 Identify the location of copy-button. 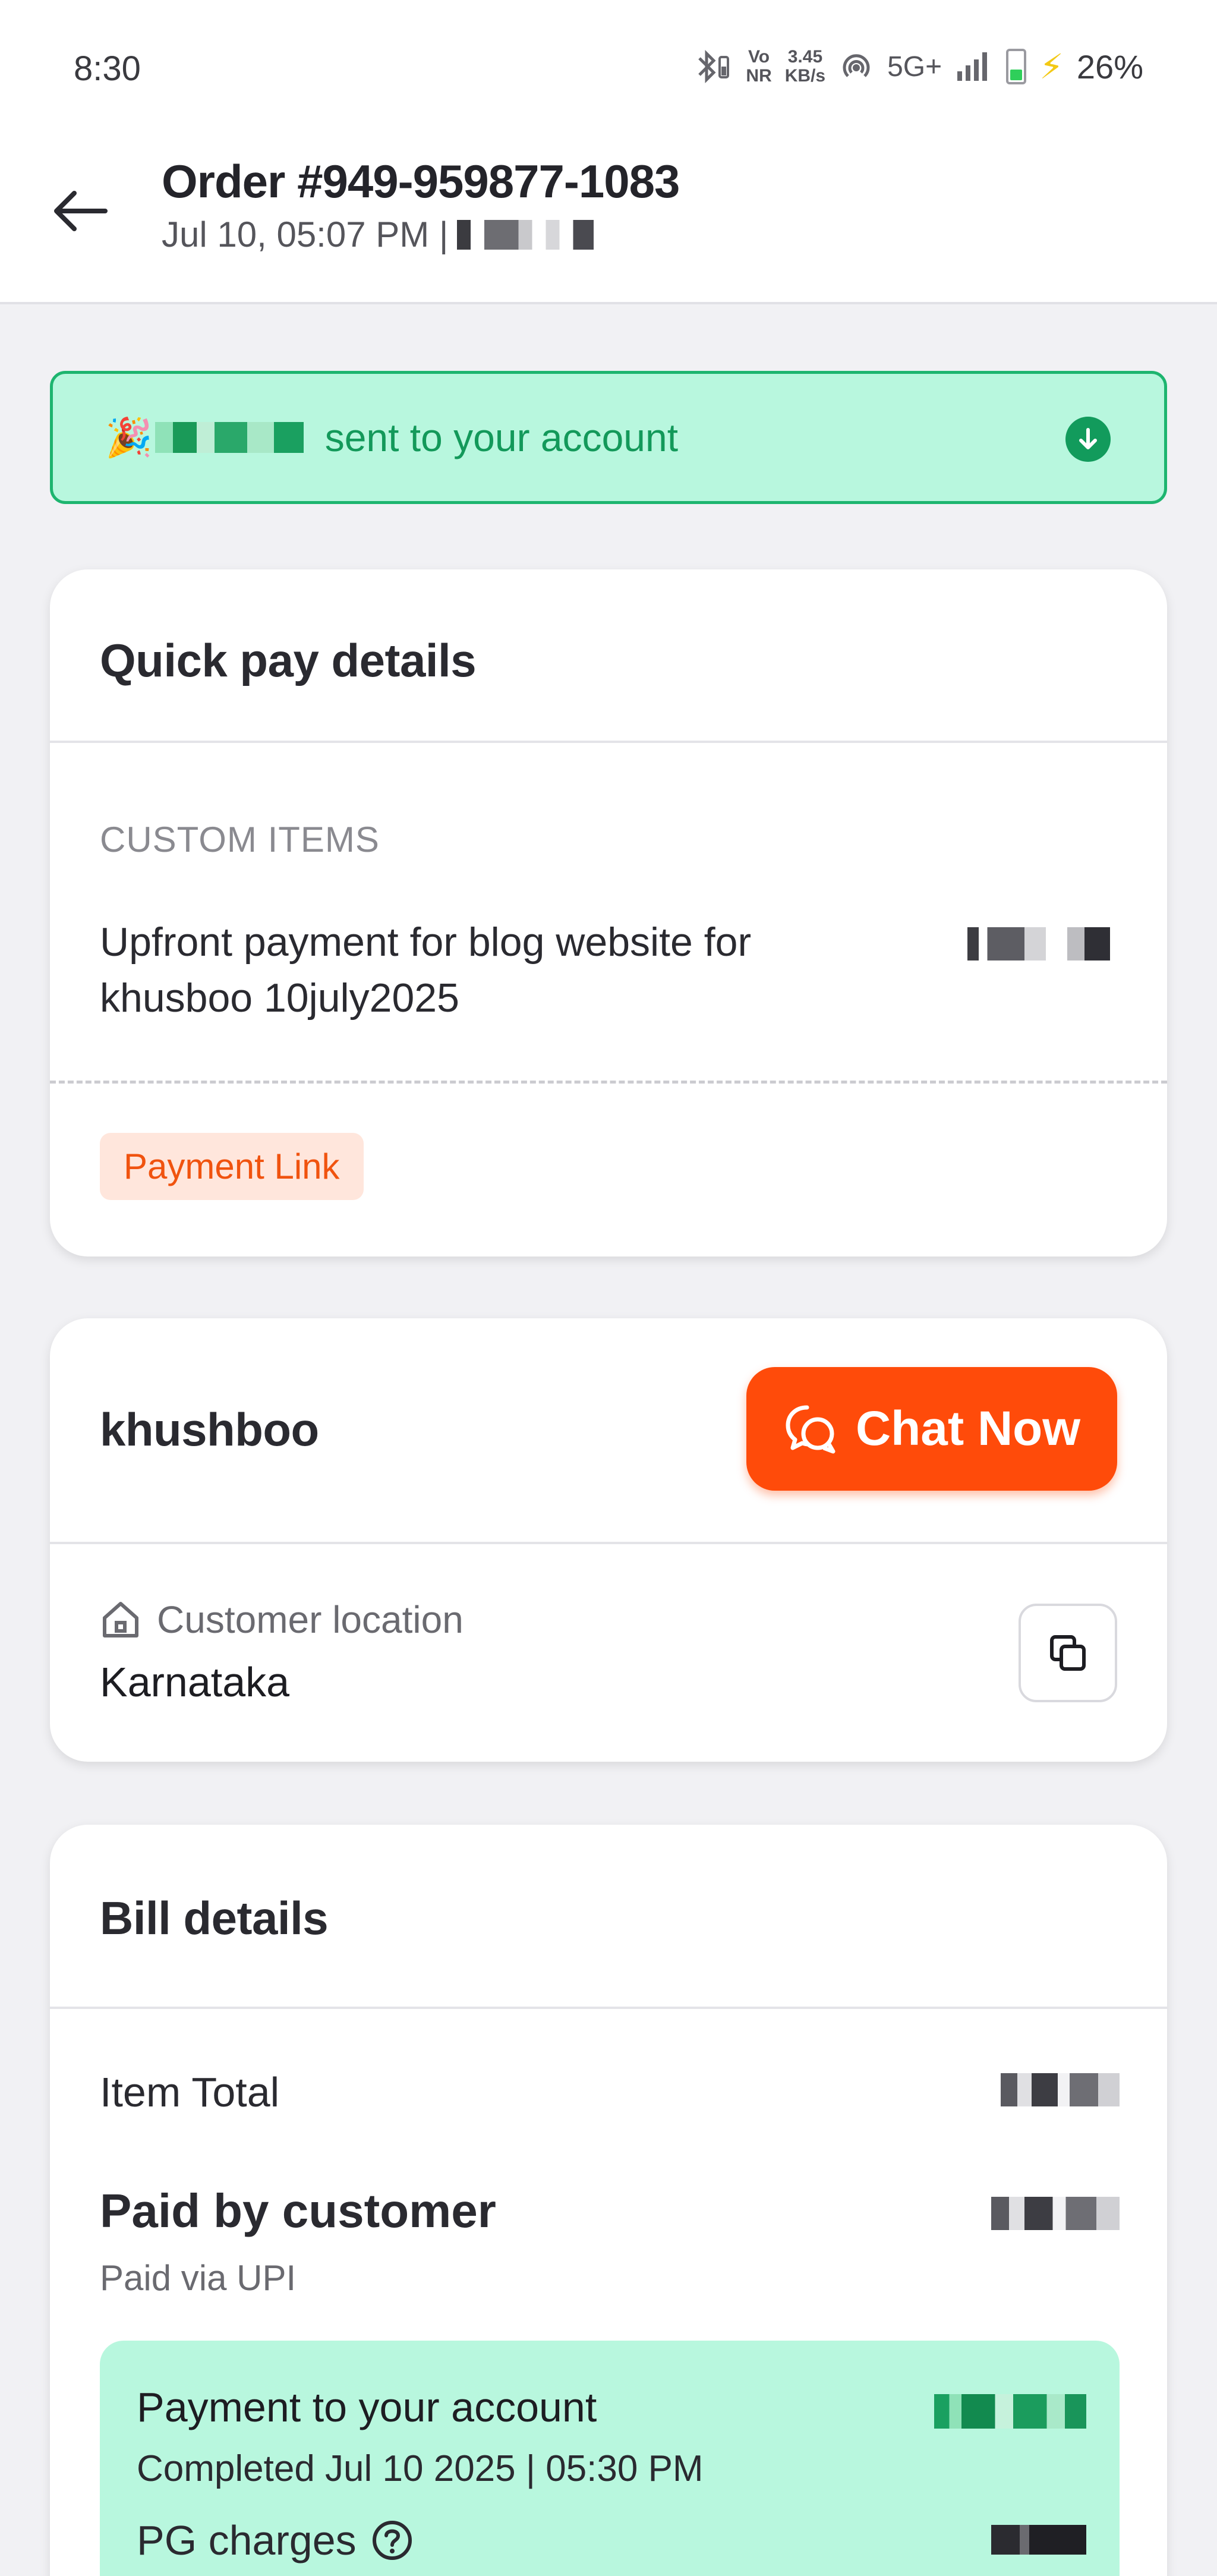
(1068, 1653).